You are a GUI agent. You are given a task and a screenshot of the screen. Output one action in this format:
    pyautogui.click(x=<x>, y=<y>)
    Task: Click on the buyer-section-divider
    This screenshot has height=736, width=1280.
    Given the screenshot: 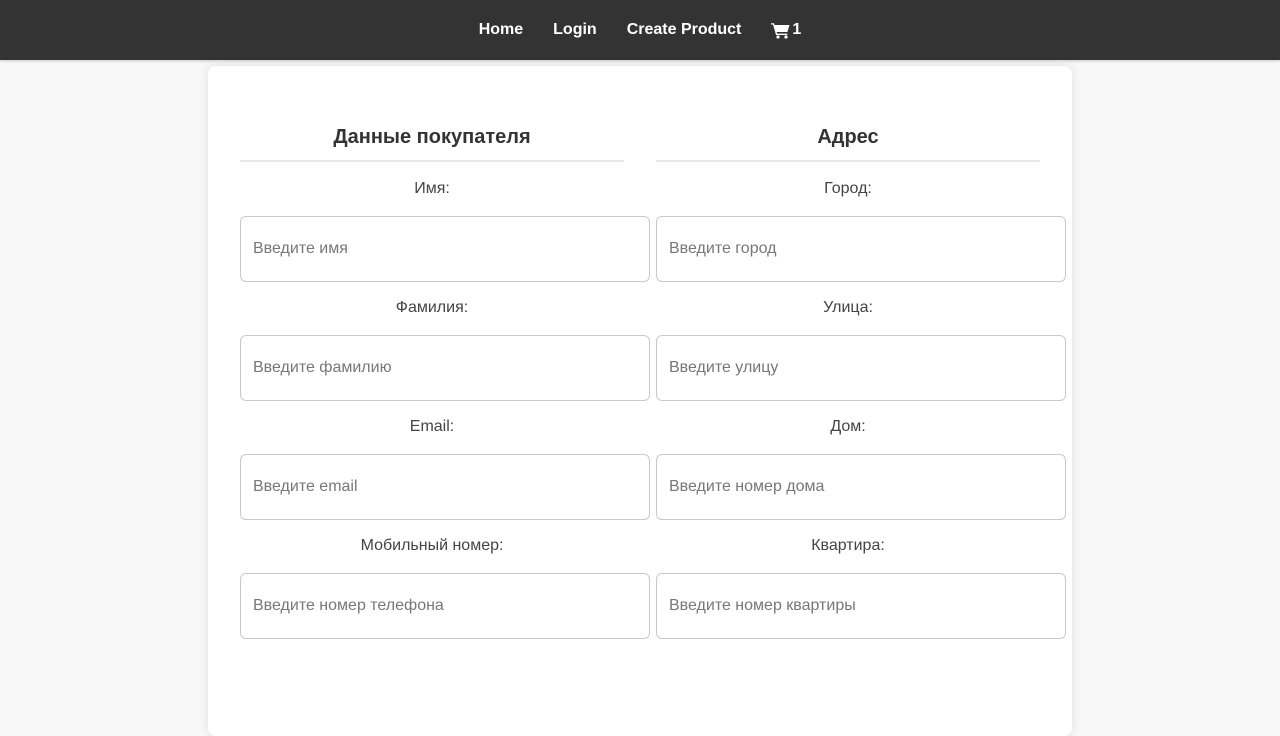 What is the action you would take?
    pyautogui.click(x=432, y=161)
    